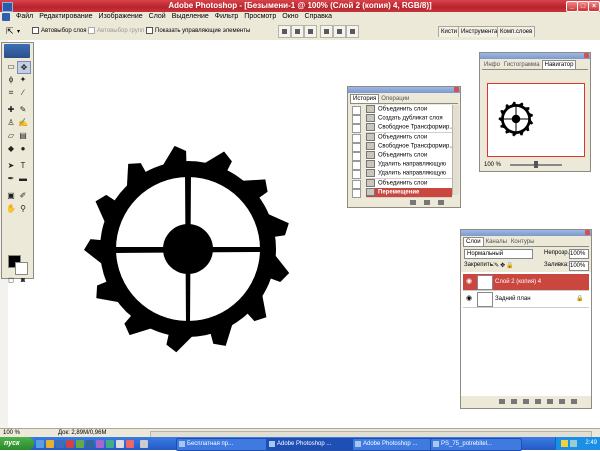  Describe the element at coordinates (284, 31) in the screenshot. I see `align-top-button` at that location.